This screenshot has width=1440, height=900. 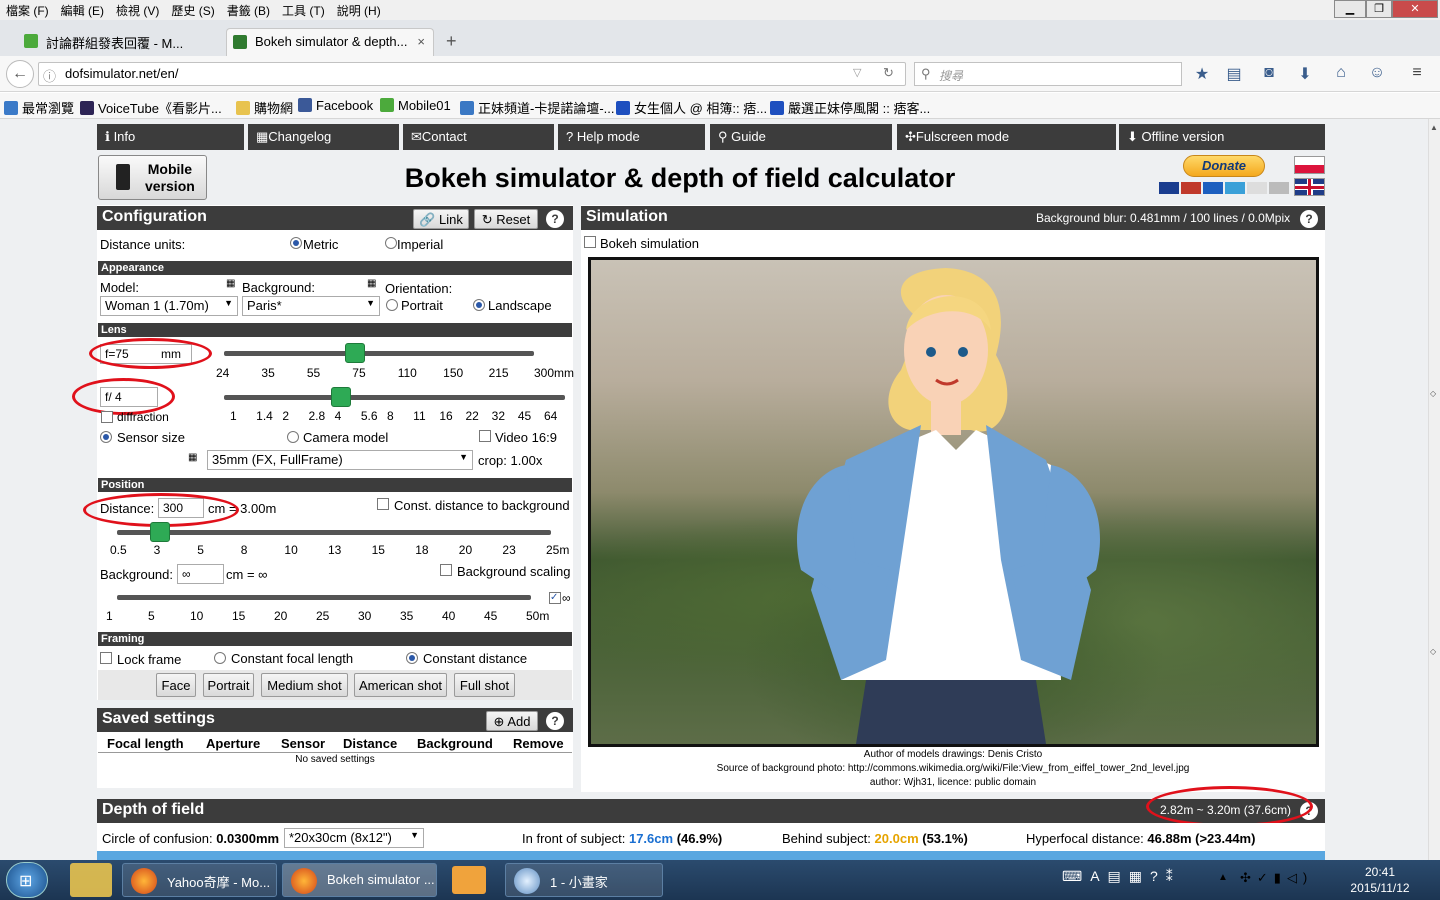 I want to click on bookmark-facebook: Facebook, so click(x=335, y=105).